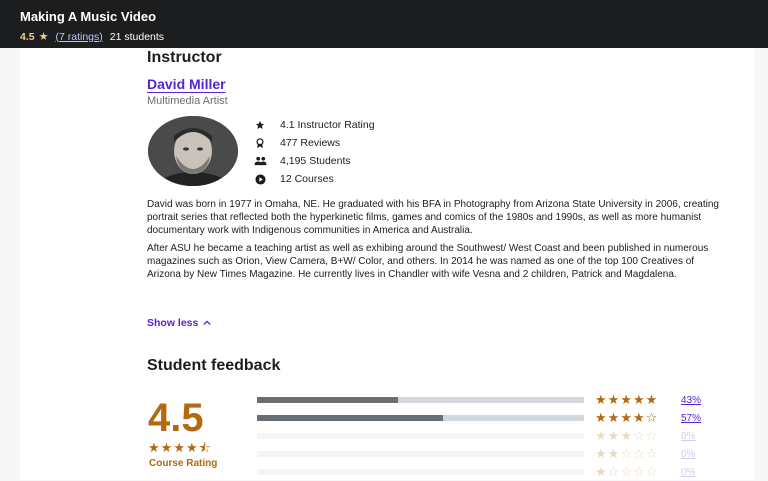  I want to click on rating-row-stars: ★ ★ ★ ★ ☆, so click(626, 418).